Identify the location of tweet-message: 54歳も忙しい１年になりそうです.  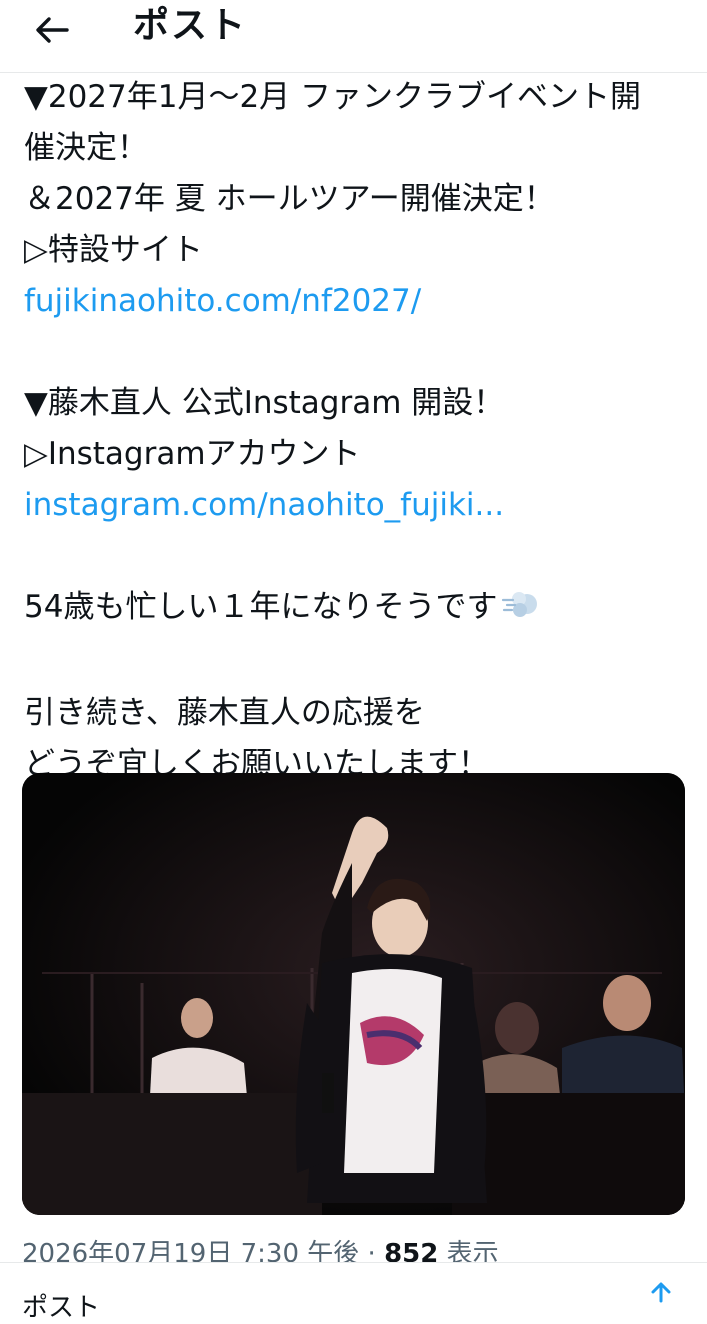
(359, 609).